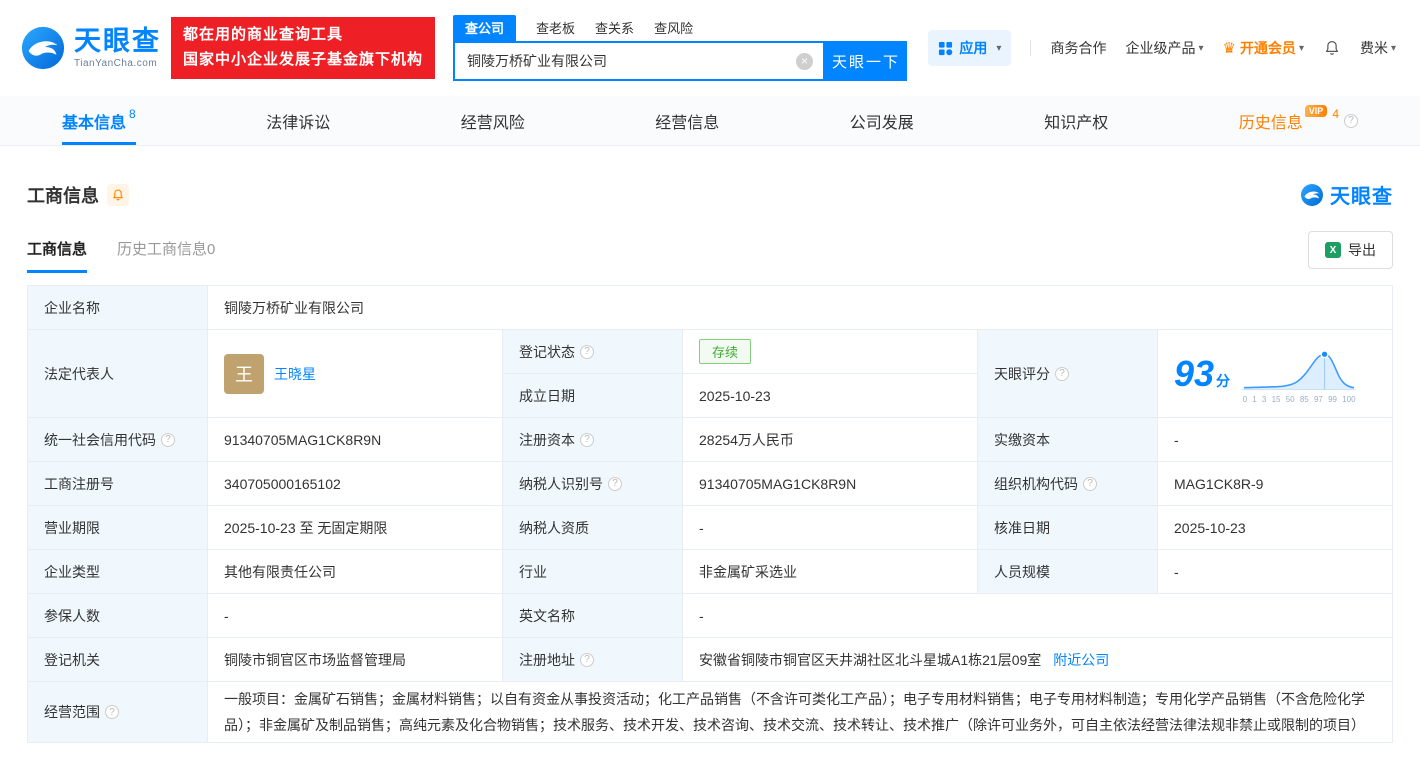 This screenshot has width=1420, height=773. What do you see at coordinates (1361, 197) in the screenshot?
I see `watermark-brand-text: 天眼查` at bounding box center [1361, 197].